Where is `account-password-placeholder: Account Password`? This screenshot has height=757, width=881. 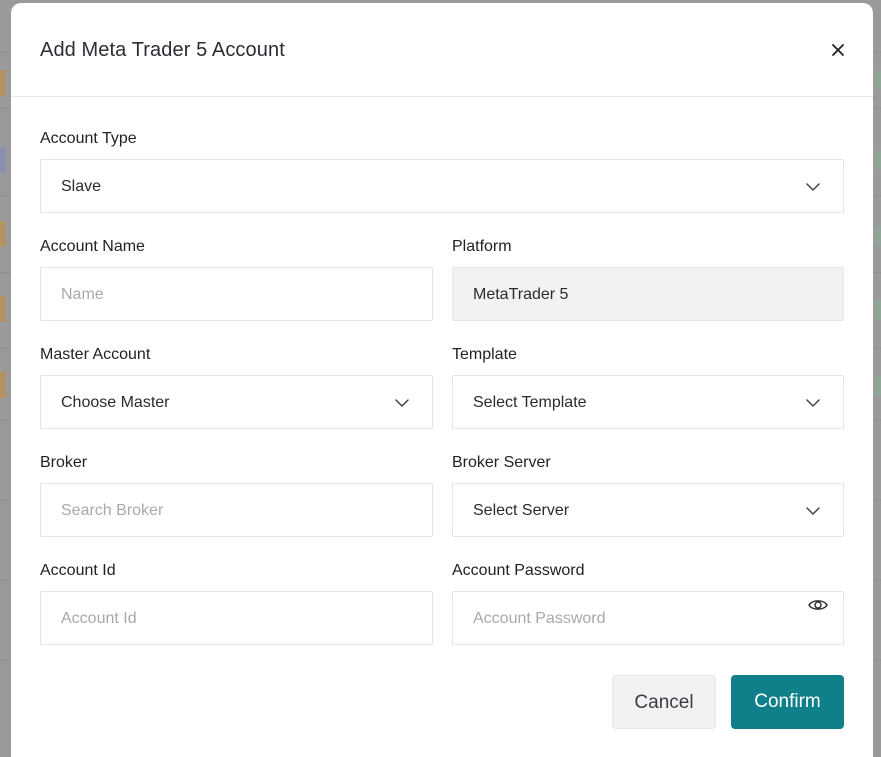 account-password-placeholder: Account Password is located at coordinates (539, 618).